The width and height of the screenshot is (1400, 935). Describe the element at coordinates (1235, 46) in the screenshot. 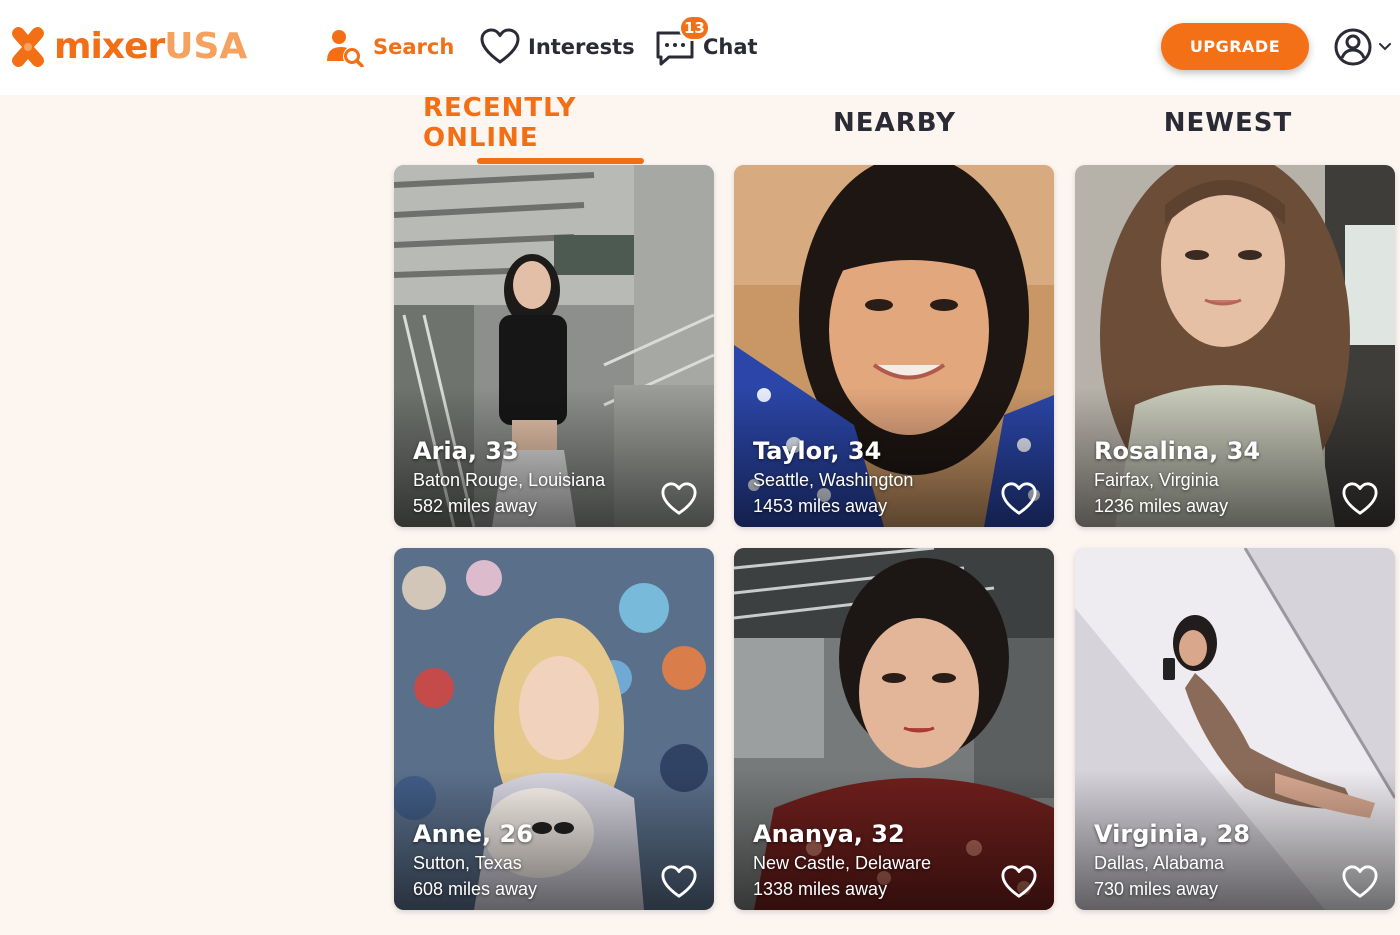

I see `upgrade-button: UPGRADE` at that location.